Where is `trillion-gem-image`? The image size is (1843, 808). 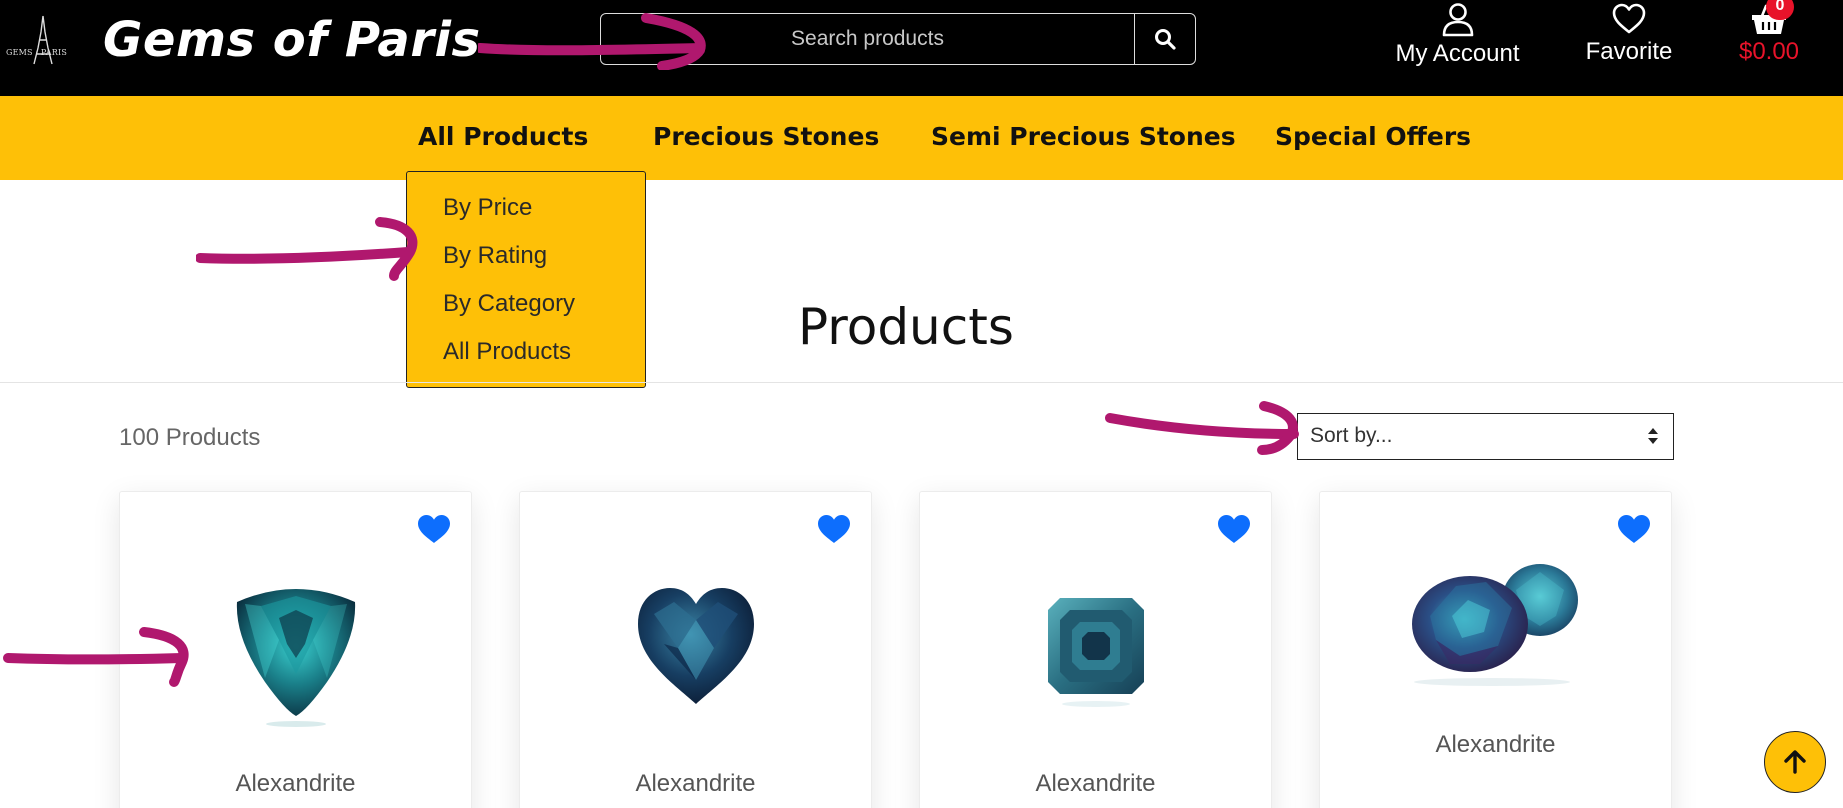 trillion-gem-image is located at coordinates (295, 658).